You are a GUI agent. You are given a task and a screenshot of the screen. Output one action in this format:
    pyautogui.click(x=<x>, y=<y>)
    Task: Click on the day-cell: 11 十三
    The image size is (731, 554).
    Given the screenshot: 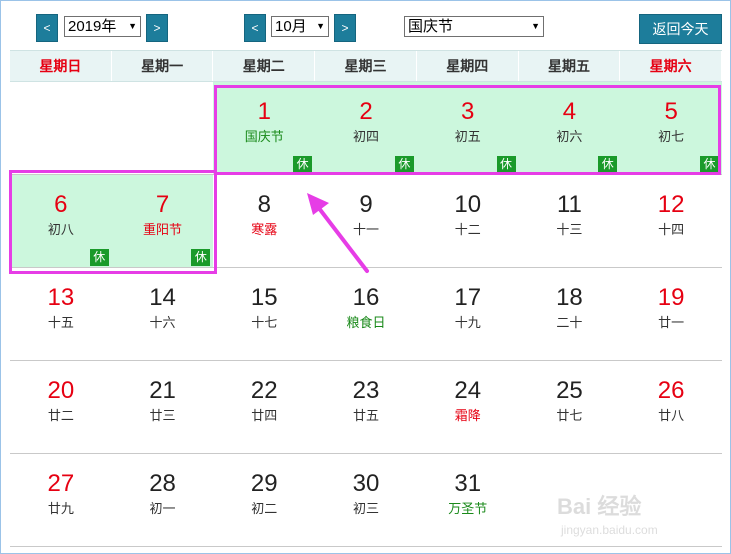 What is the action you would take?
    pyautogui.click(x=570, y=221)
    